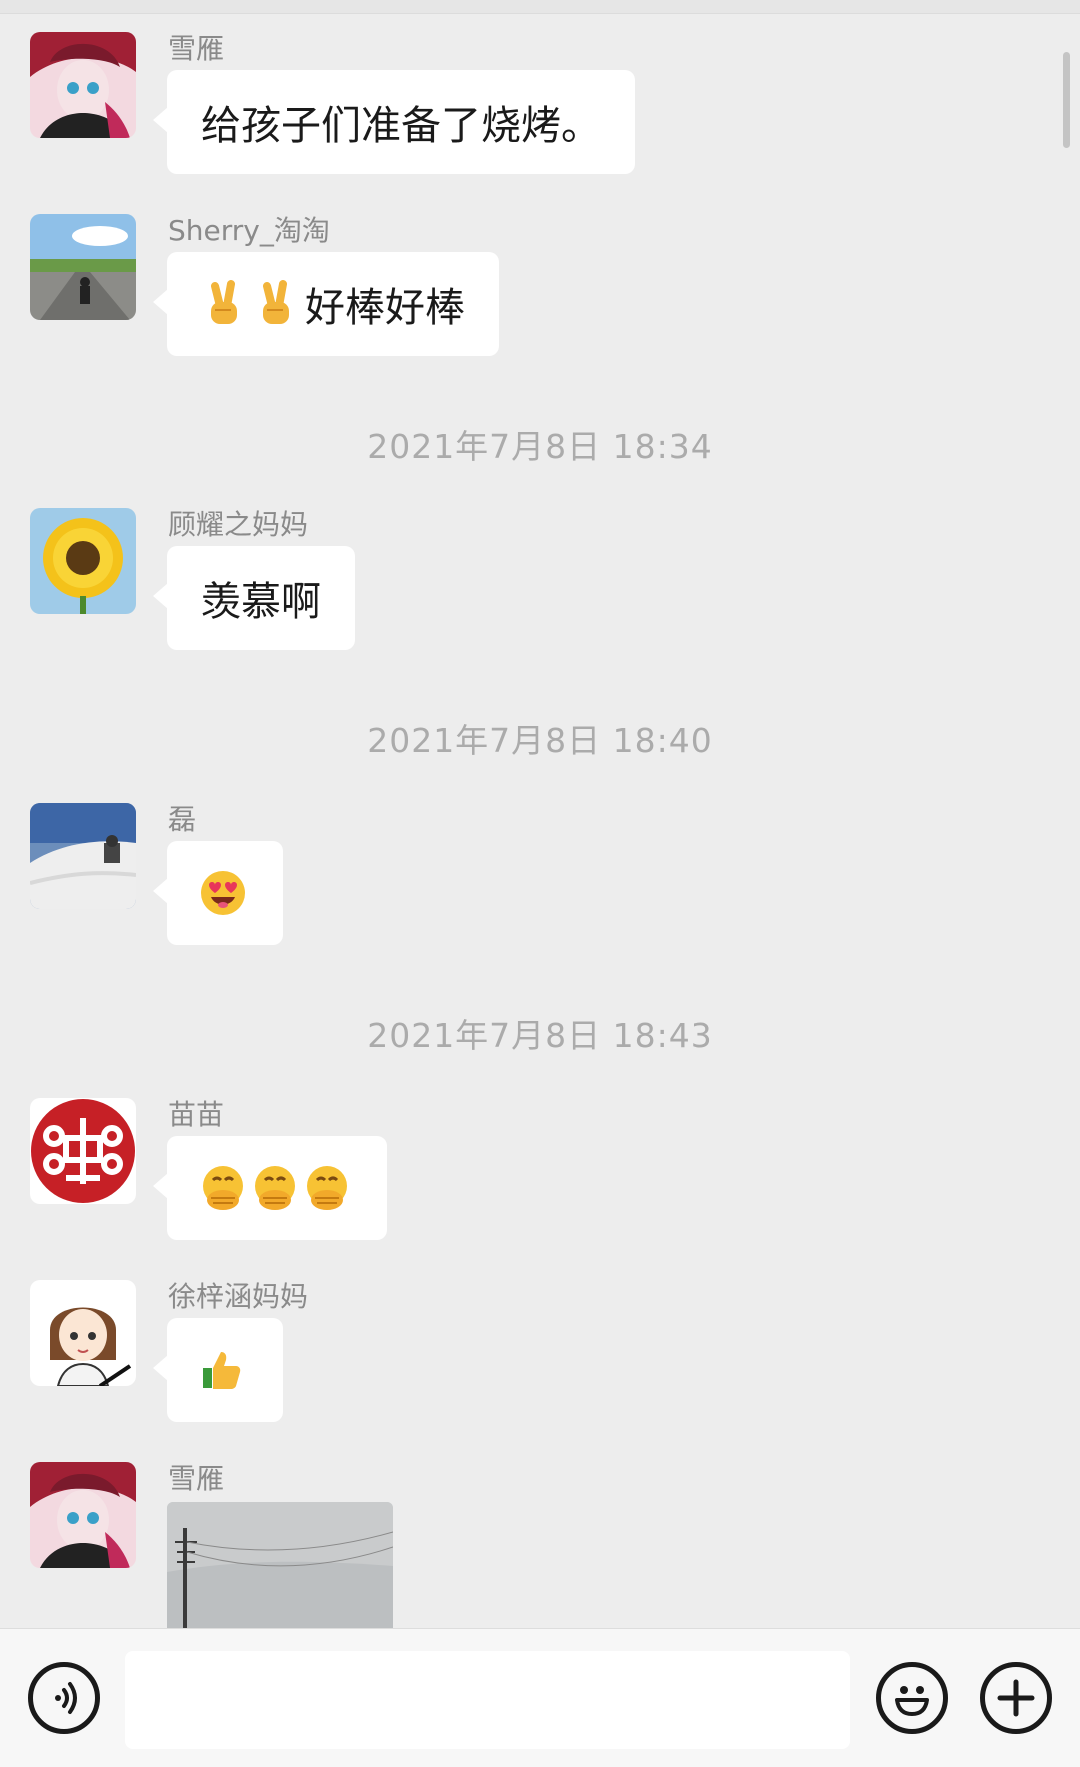  I want to click on emoji-icon, so click(912, 1701).